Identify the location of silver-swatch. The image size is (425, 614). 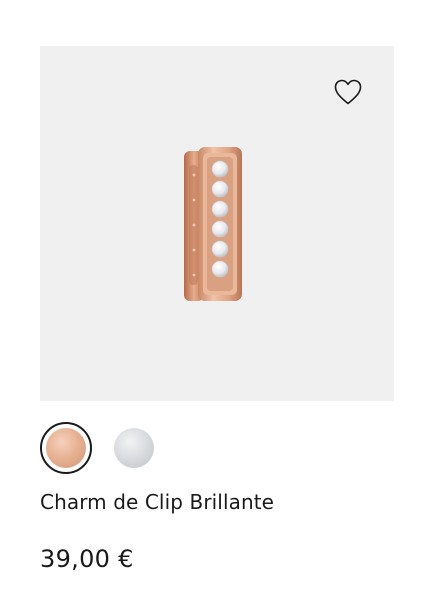
(134, 448).